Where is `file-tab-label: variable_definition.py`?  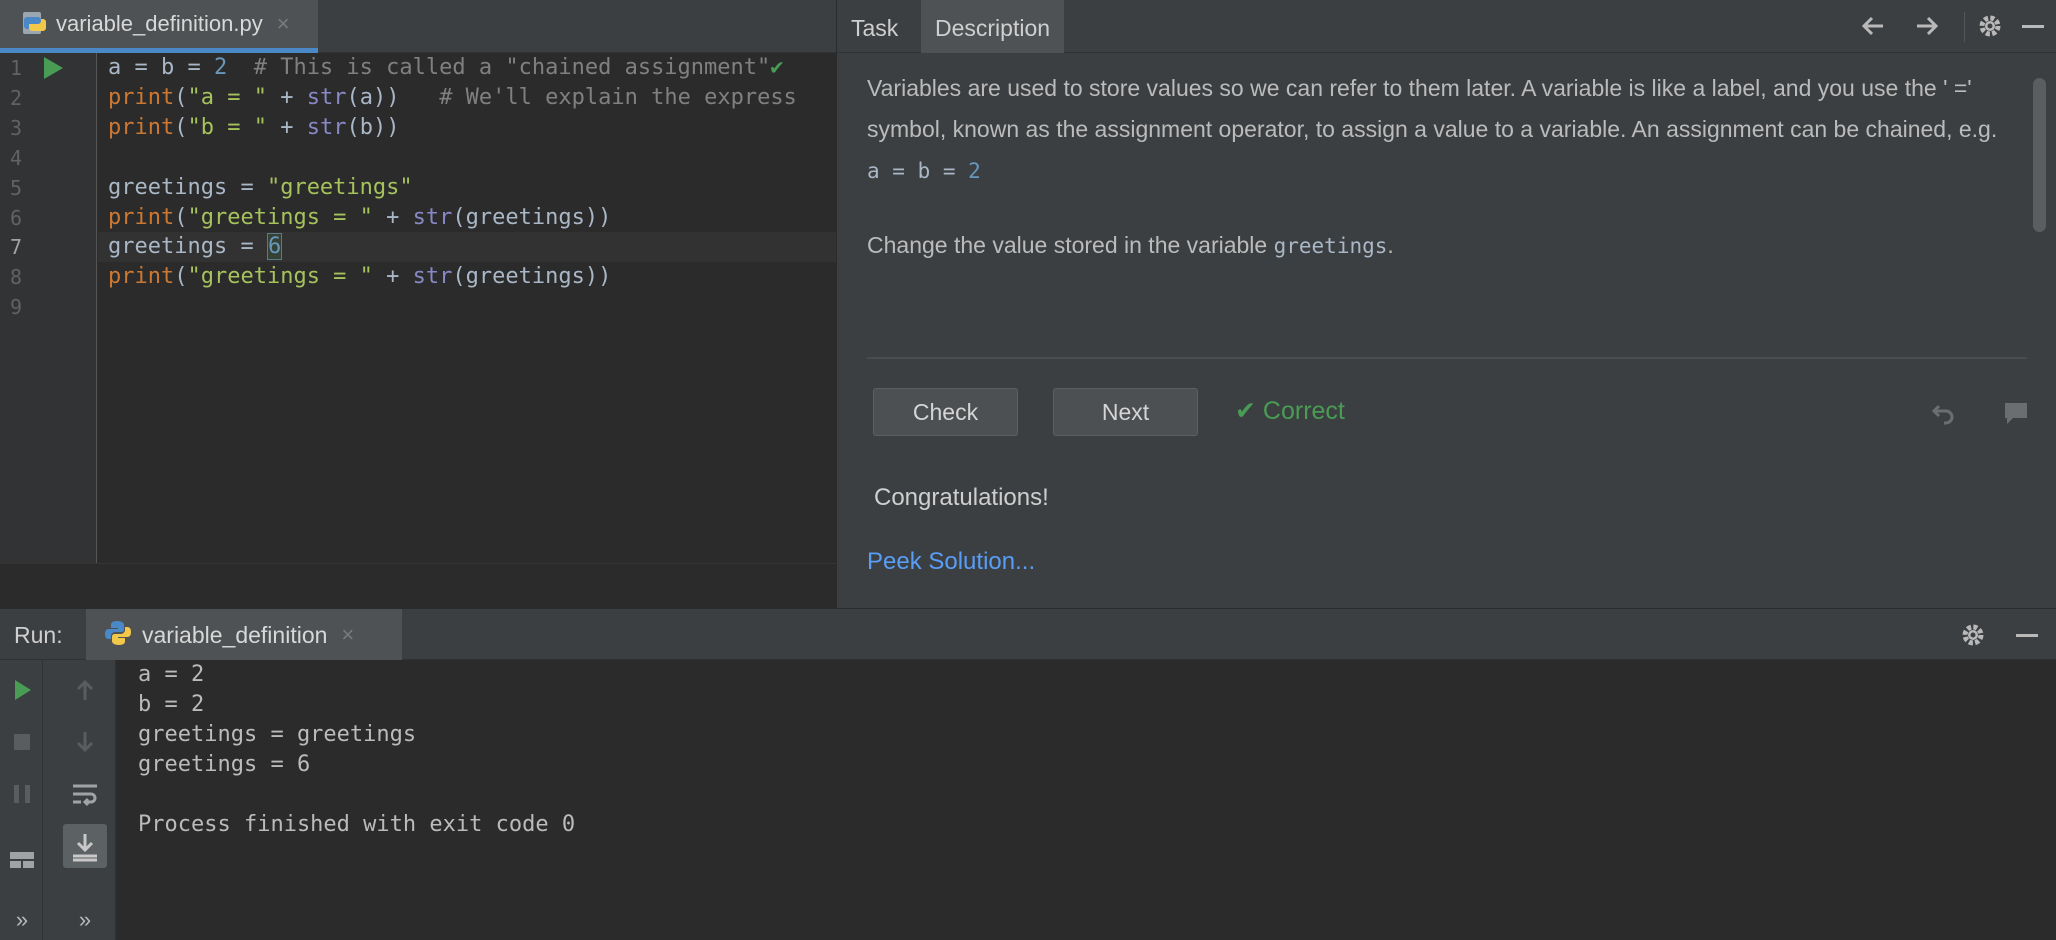 file-tab-label: variable_definition.py is located at coordinates (159, 23).